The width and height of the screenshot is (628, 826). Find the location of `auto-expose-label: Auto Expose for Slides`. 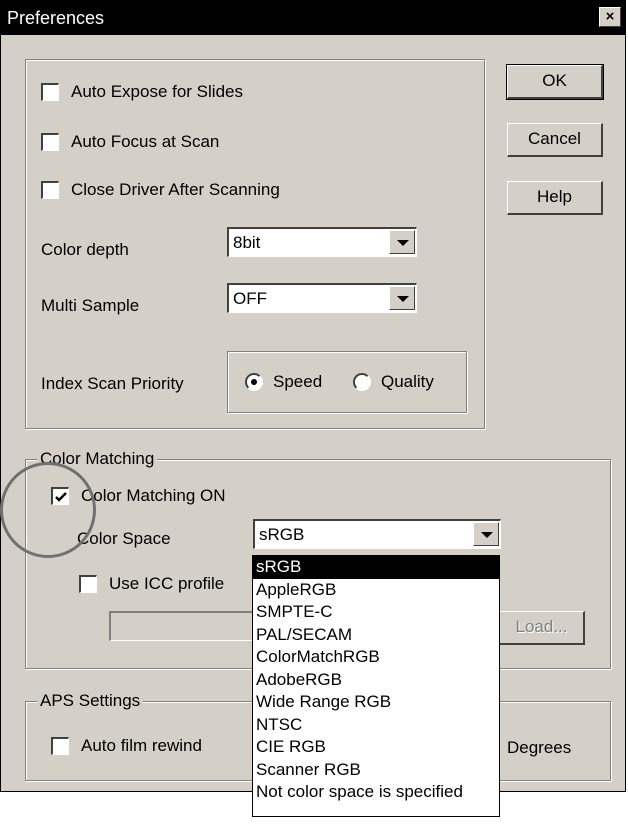

auto-expose-label: Auto Expose for Slides is located at coordinates (157, 91).